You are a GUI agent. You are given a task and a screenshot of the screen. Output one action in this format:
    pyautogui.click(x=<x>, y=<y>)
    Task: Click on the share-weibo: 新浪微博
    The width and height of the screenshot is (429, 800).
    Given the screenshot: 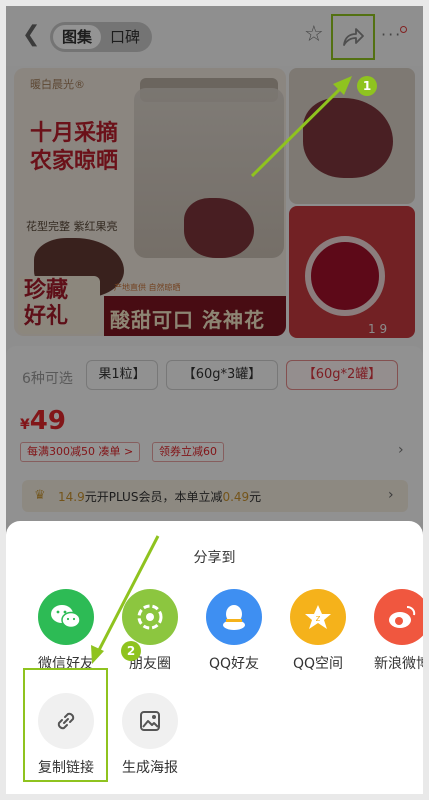 What is the action you would take?
    pyautogui.click(x=391, y=631)
    